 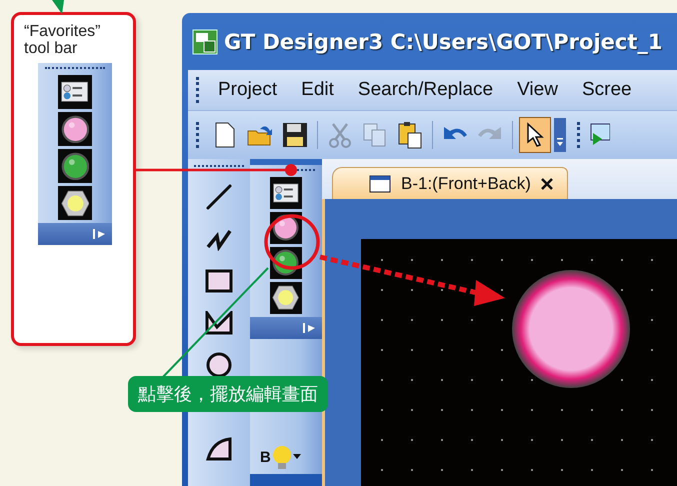 What do you see at coordinates (571, 329) in the screenshot?
I see `lamp-object` at bounding box center [571, 329].